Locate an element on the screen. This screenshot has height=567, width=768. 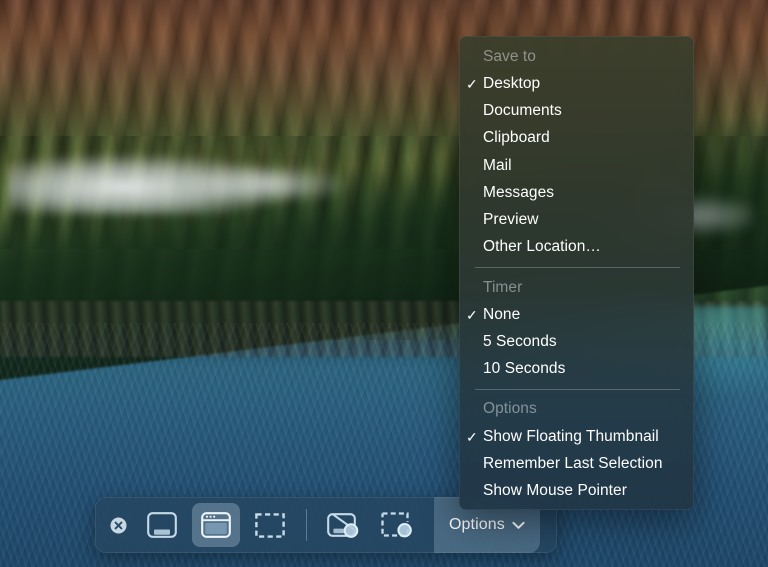
menu-item-messages: ✓ Messages is located at coordinates (576, 192).